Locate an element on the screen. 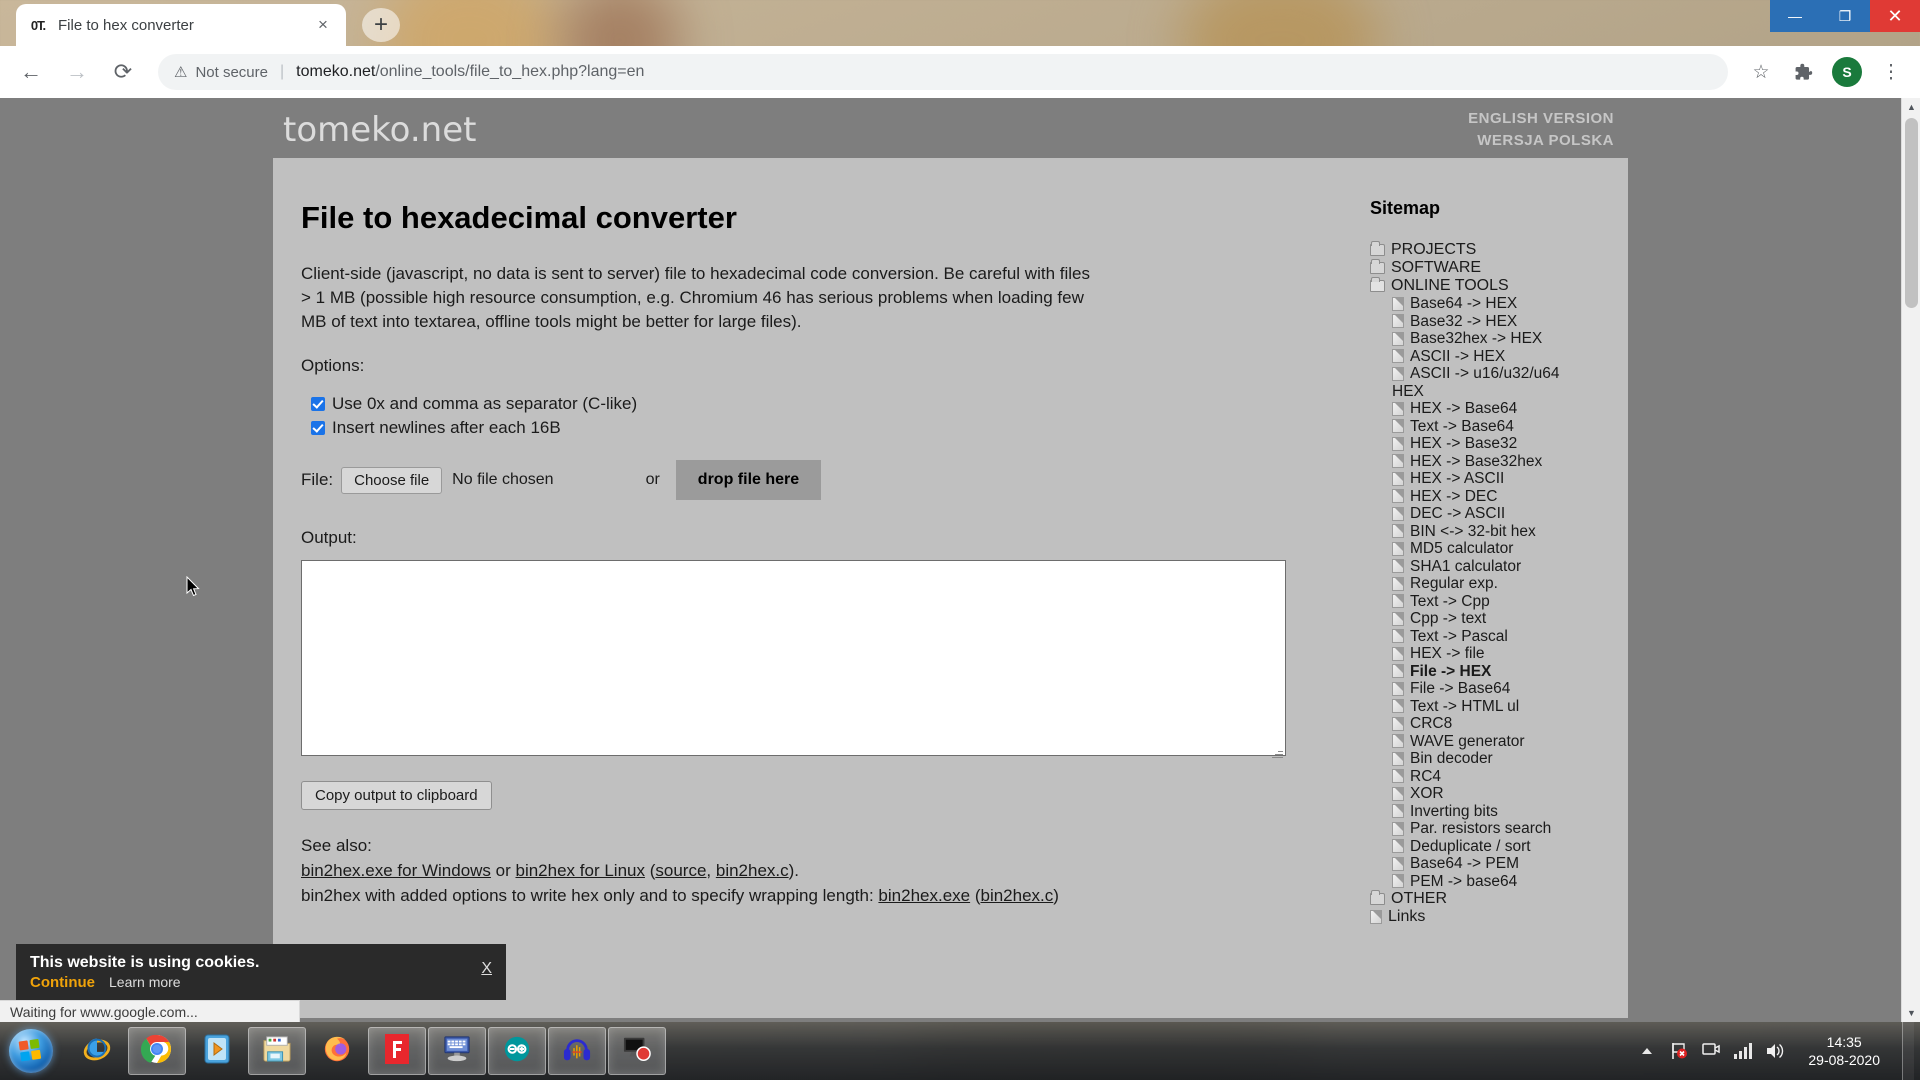 This screenshot has width=1920, height=1080. option-row-newlines: Insert newlines after each 16B is located at coordinates (834, 428).